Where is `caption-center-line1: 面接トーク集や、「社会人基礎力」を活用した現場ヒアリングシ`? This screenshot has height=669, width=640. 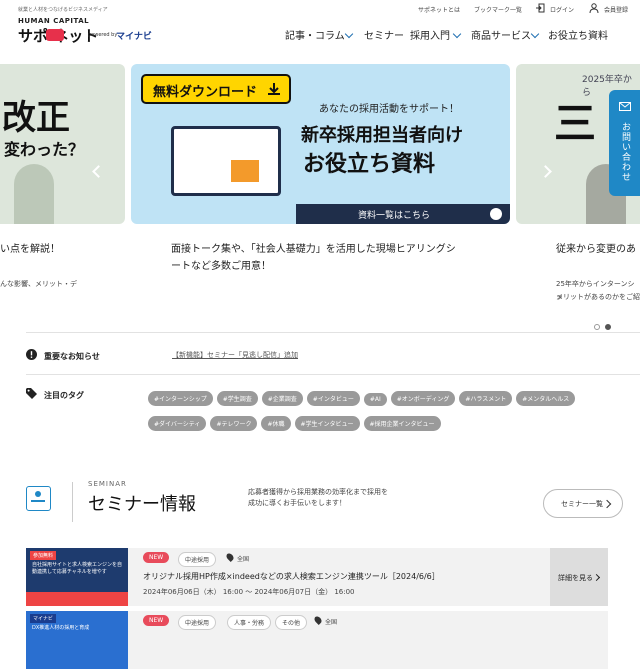 caption-center-line1: 面接トーク集や、「社会人基礎力」を活用した現場ヒアリングシ is located at coordinates (313, 249).